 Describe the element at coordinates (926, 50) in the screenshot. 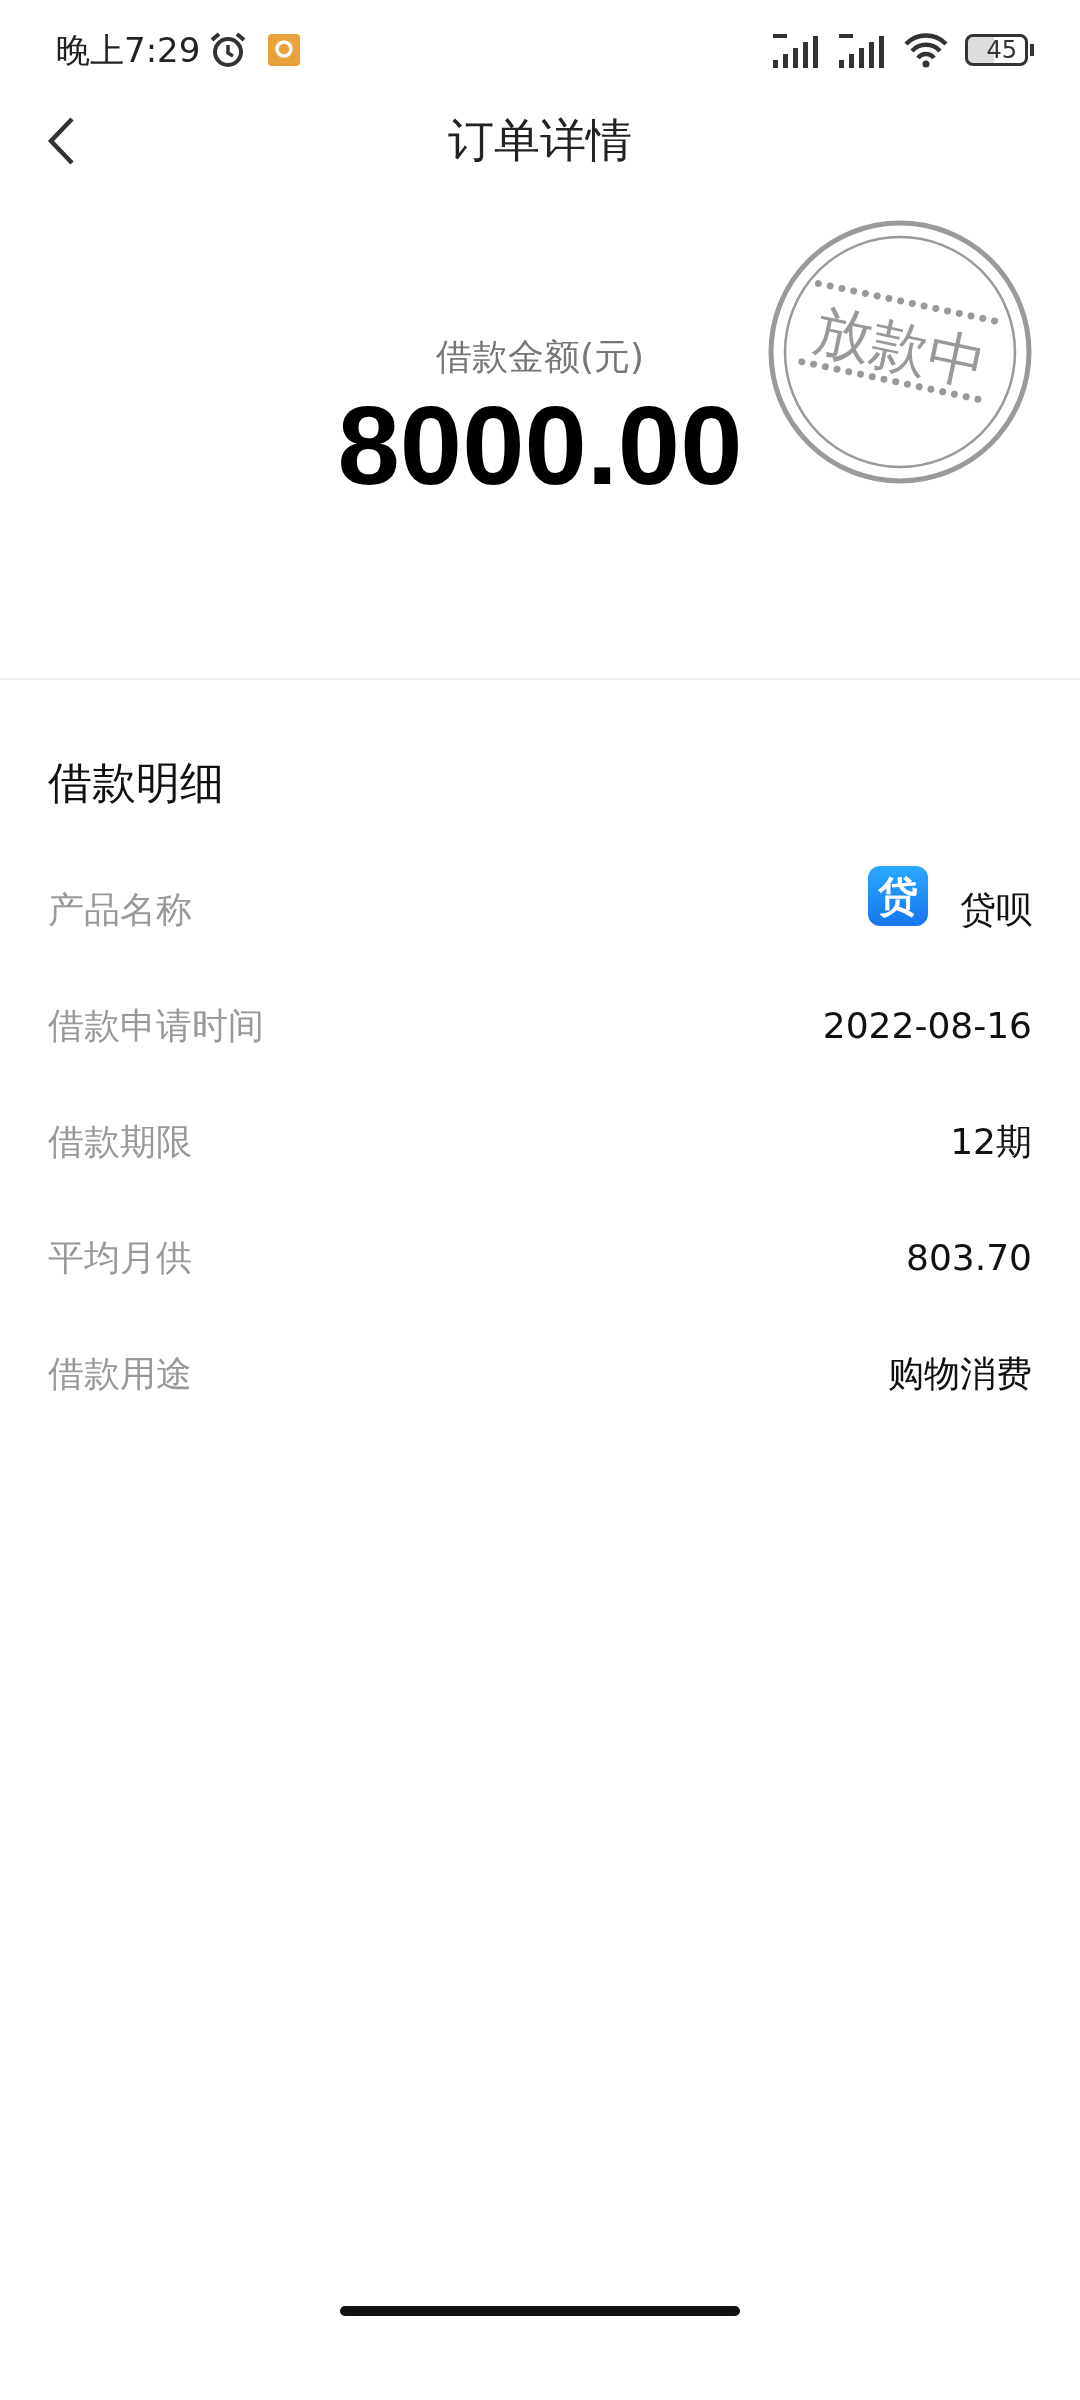

I see `wifi-icon` at that location.